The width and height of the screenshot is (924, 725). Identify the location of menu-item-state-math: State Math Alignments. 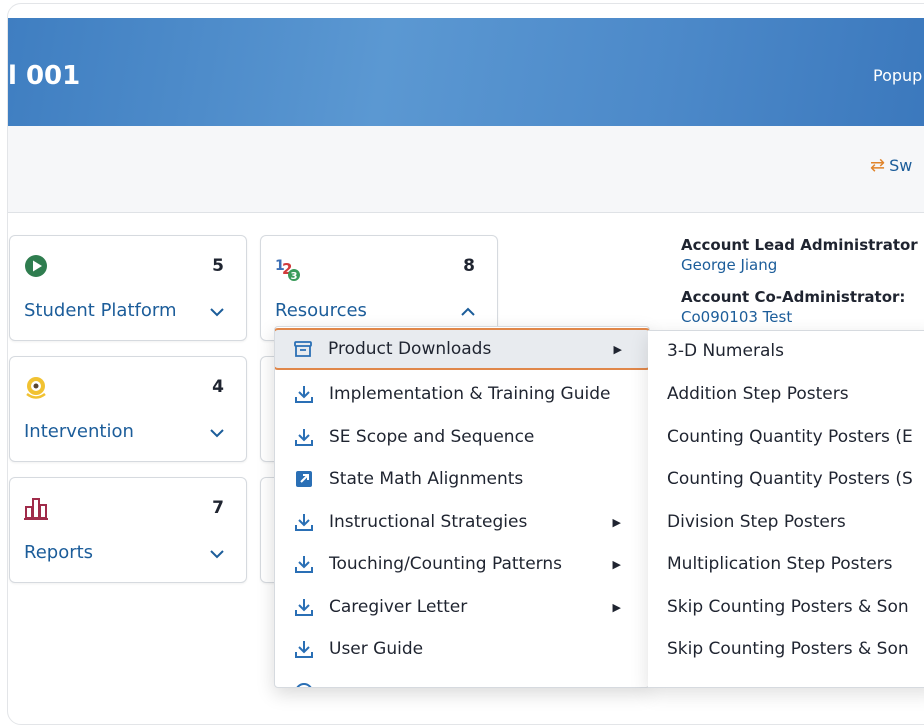
(462, 479).